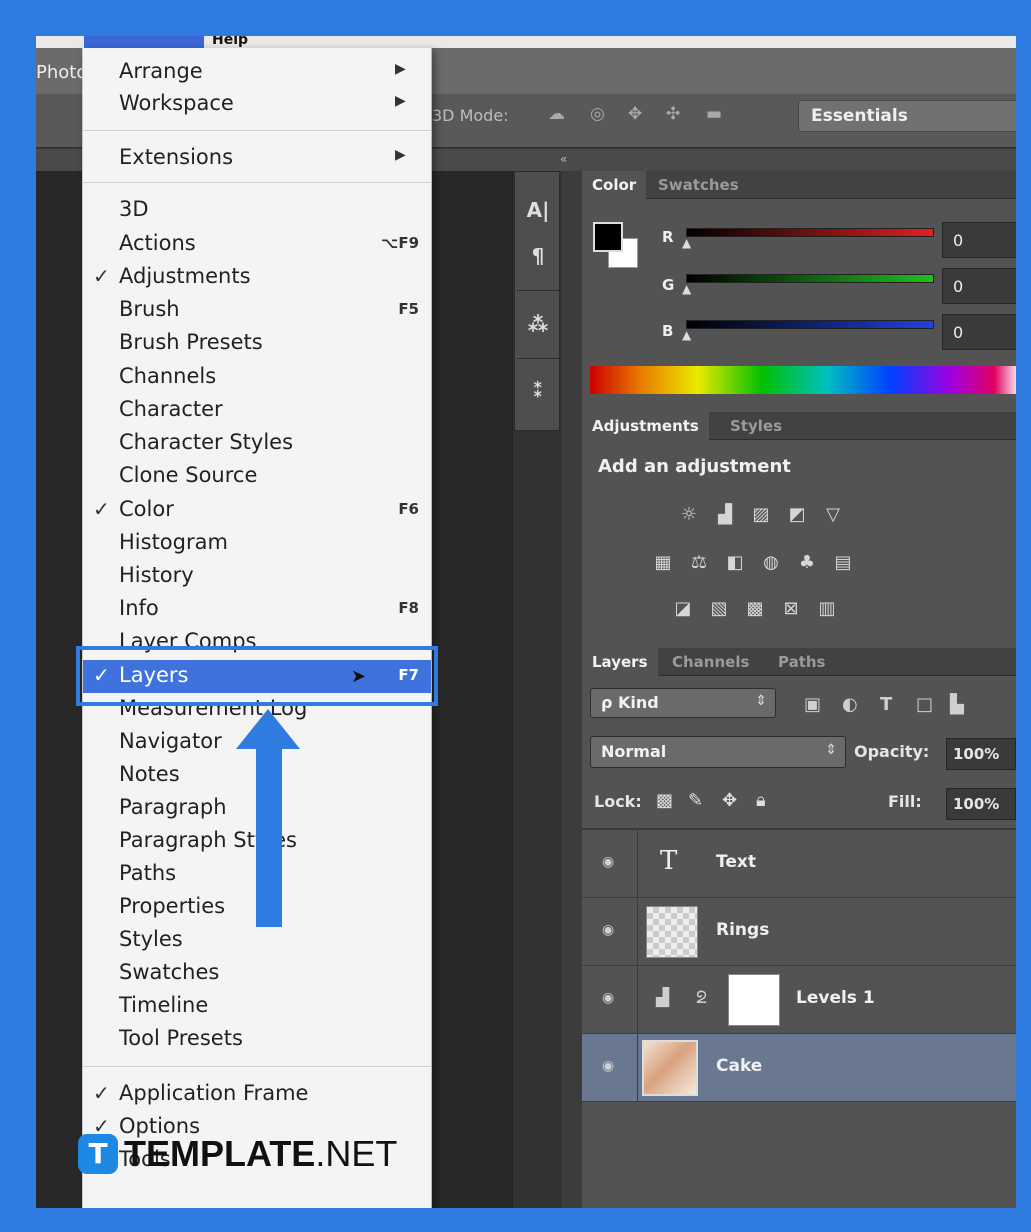 The image size is (1031, 1232). What do you see at coordinates (620, 662) in the screenshot?
I see `tab-layers: Layers` at bounding box center [620, 662].